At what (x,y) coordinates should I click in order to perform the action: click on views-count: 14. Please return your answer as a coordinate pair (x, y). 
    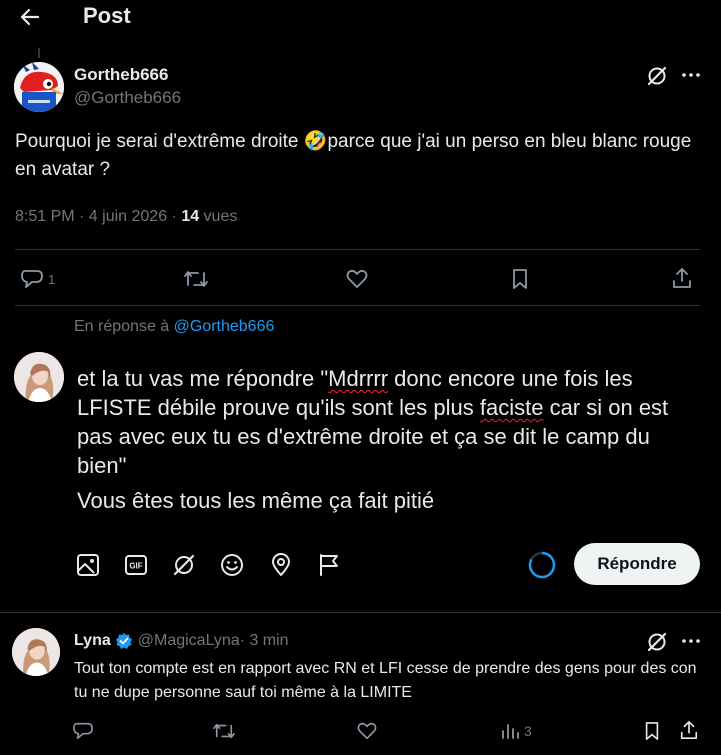
    Looking at the image, I should click on (190, 216).